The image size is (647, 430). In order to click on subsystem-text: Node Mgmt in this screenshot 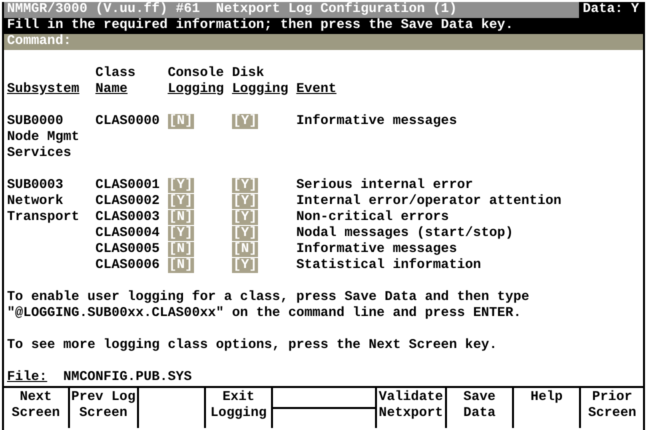, I will do `click(43, 137)`.